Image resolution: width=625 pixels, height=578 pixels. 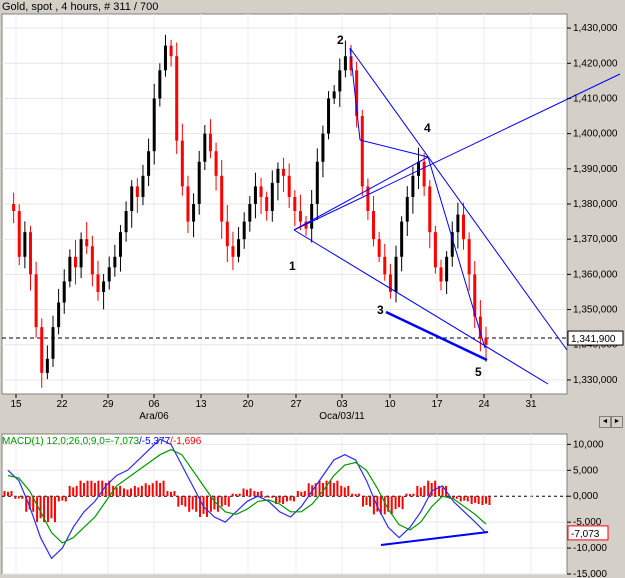 What do you see at coordinates (155, 441) in the screenshot?
I see `signal-value: /-5,377` at bounding box center [155, 441].